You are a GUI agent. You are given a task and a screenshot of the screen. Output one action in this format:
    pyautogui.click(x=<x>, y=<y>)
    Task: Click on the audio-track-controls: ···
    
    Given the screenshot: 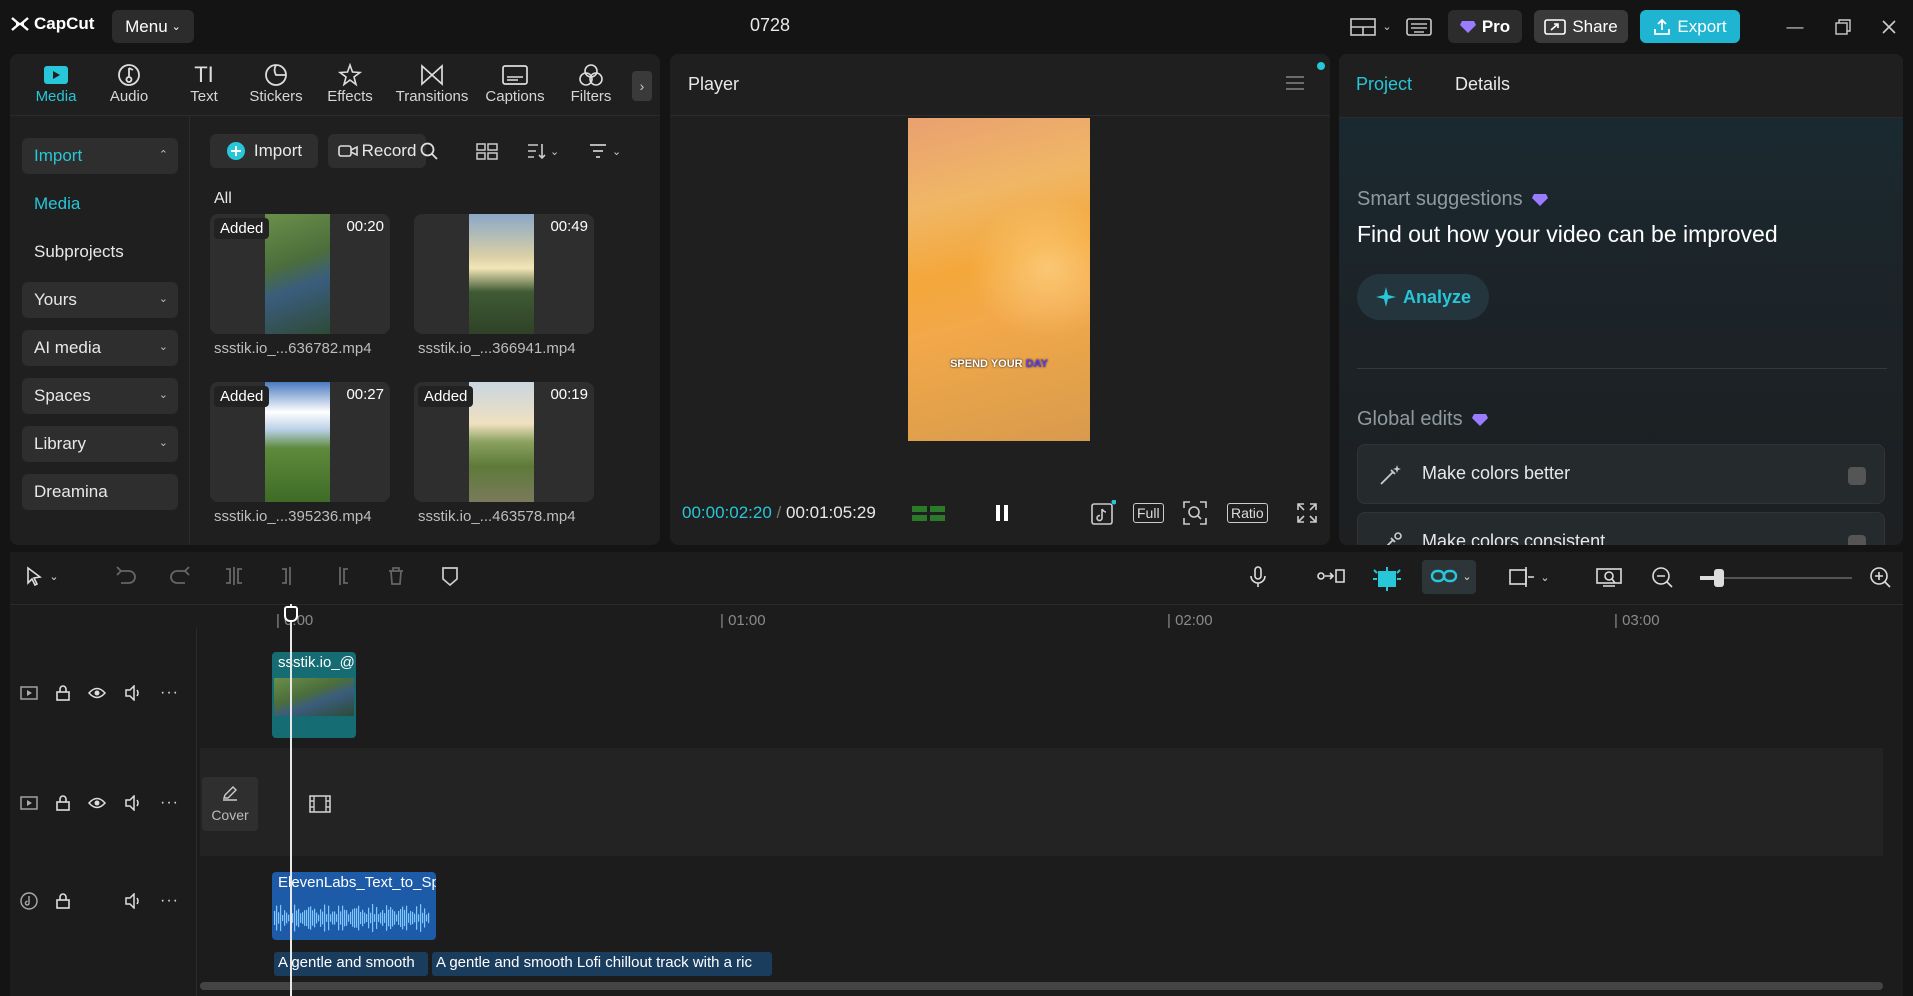 What is the action you would take?
    pyautogui.click(x=105, y=901)
    